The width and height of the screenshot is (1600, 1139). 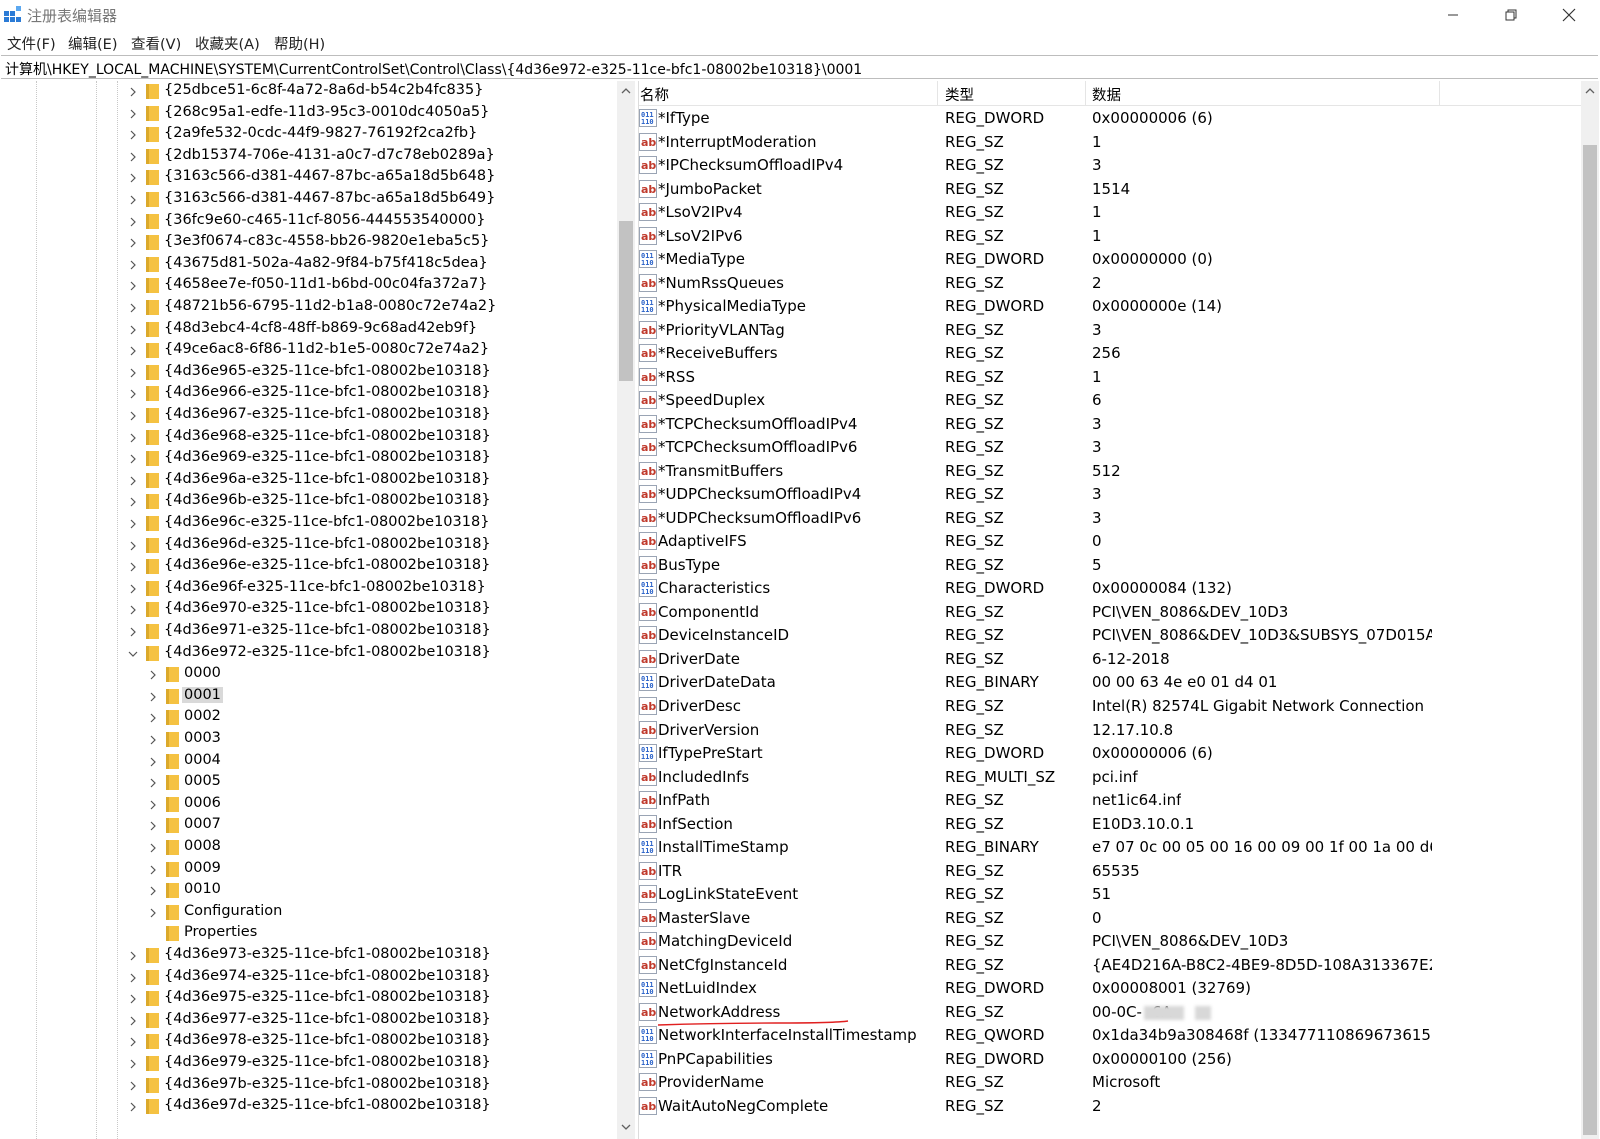 What do you see at coordinates (310, 481) in the screenshot?
I see `tree-item-class: {4d36e96a-e325-11ce-bfc1-08002be10318}` at bounding box center [310, 481].